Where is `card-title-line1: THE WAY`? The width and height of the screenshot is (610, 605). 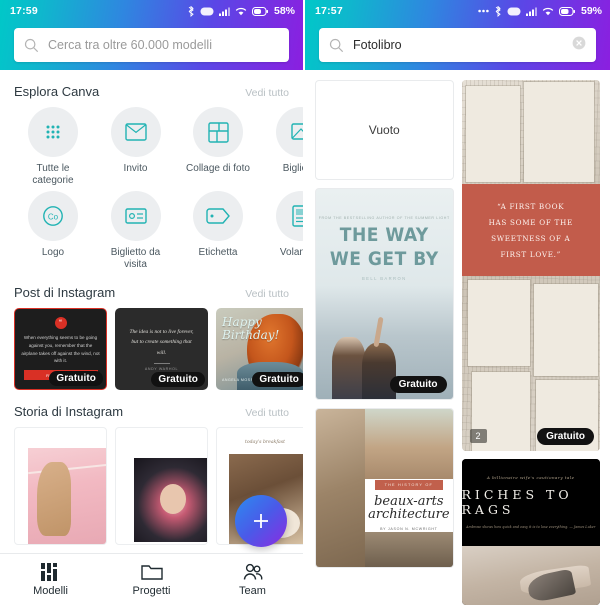 card-title-line1: THE WAY is located at coordinates (384, 235).